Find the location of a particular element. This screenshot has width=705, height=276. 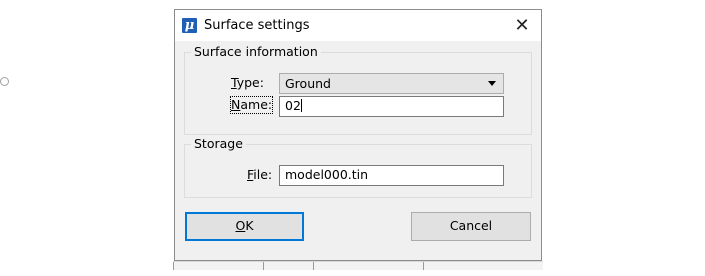

close-button: ✕ is located at coordinates (522, 26).